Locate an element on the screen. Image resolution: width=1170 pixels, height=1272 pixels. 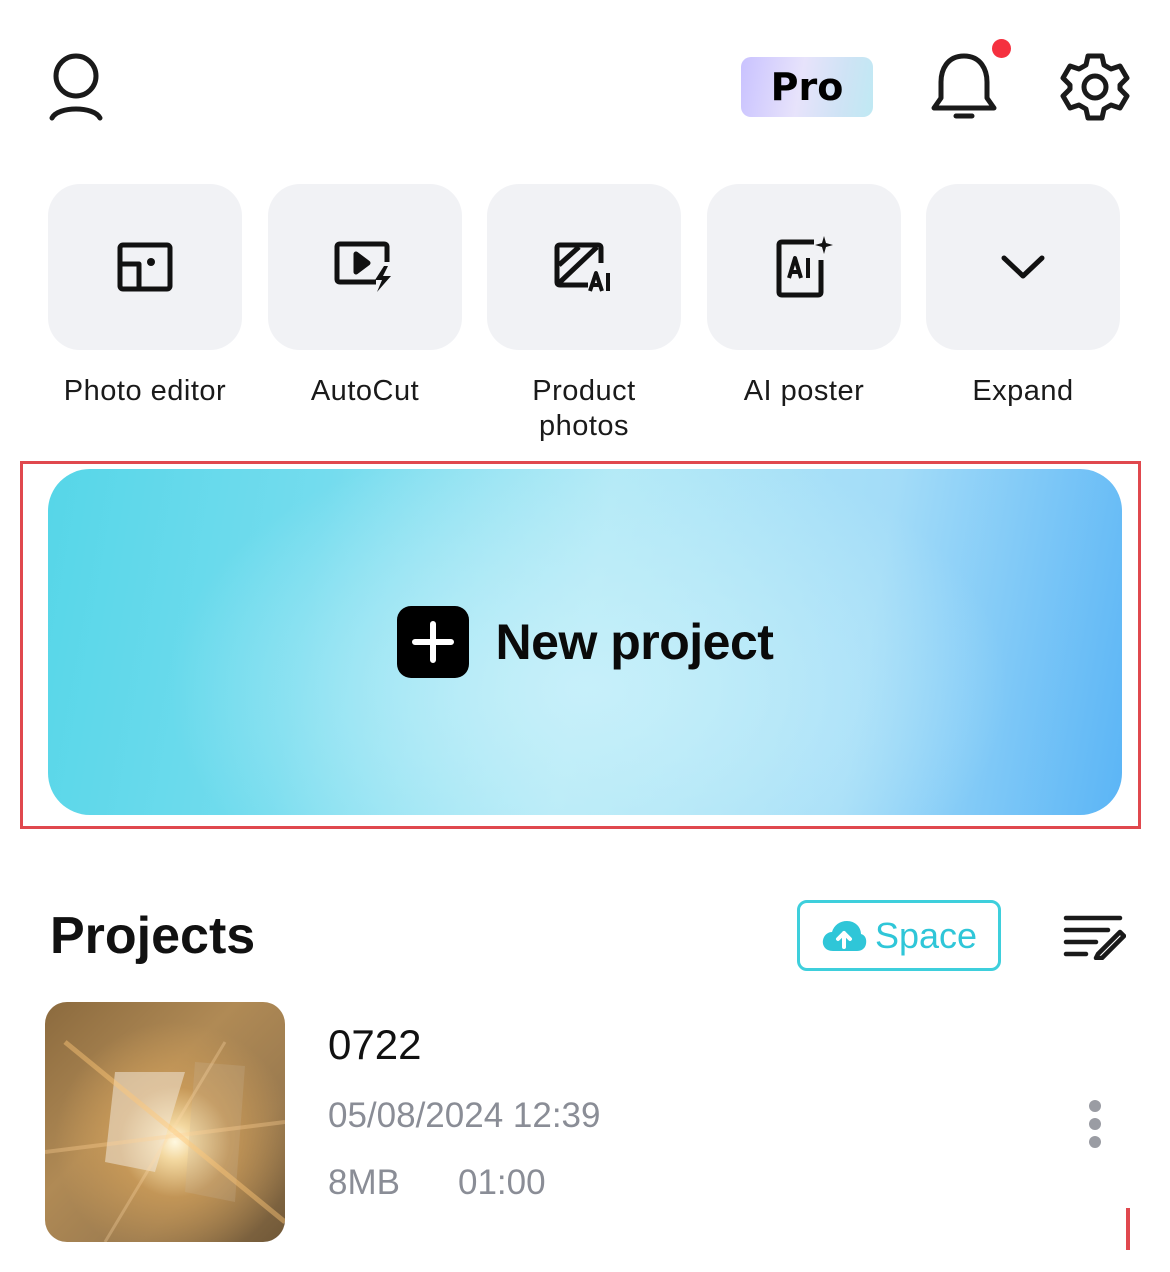
edit-list-icon is located at coordinates (1094, 936).